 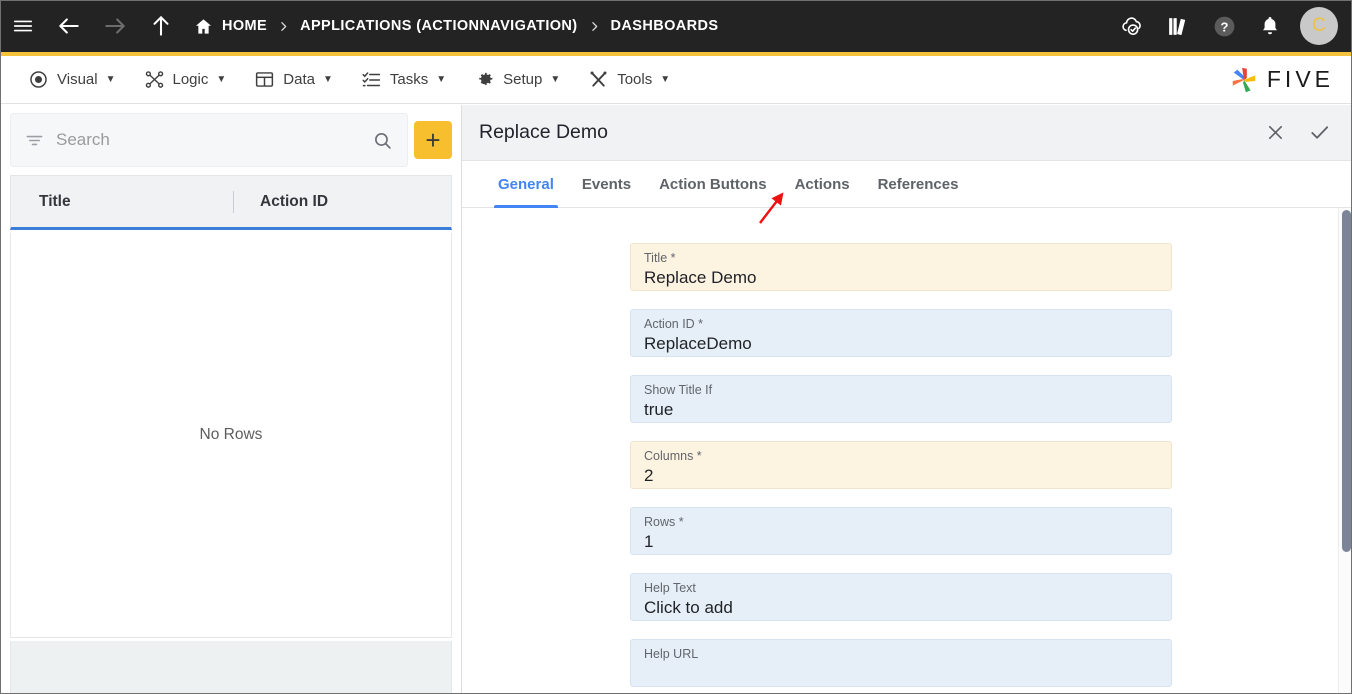 I want to click on home-icon, so click(x=203, y=26).